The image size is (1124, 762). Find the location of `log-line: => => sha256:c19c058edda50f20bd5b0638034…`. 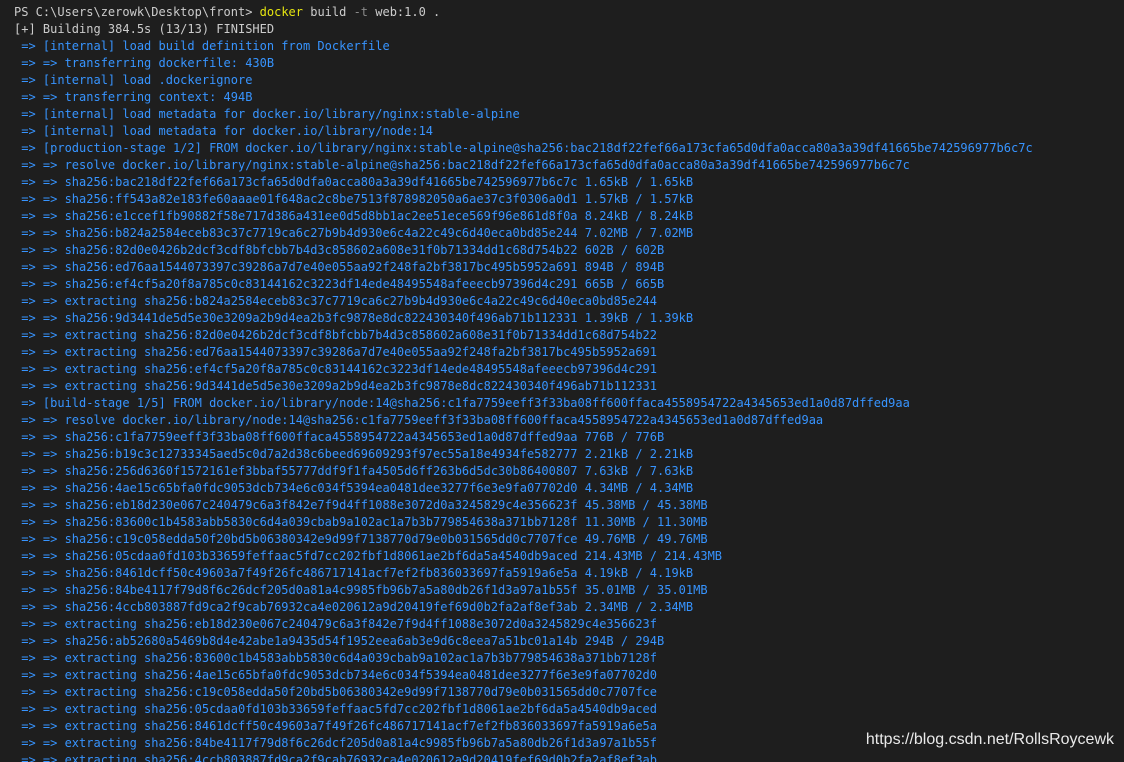

log-line: => => sha256:c19c058edda50f20bd5b0638034… is located at coordinates (361, 539).